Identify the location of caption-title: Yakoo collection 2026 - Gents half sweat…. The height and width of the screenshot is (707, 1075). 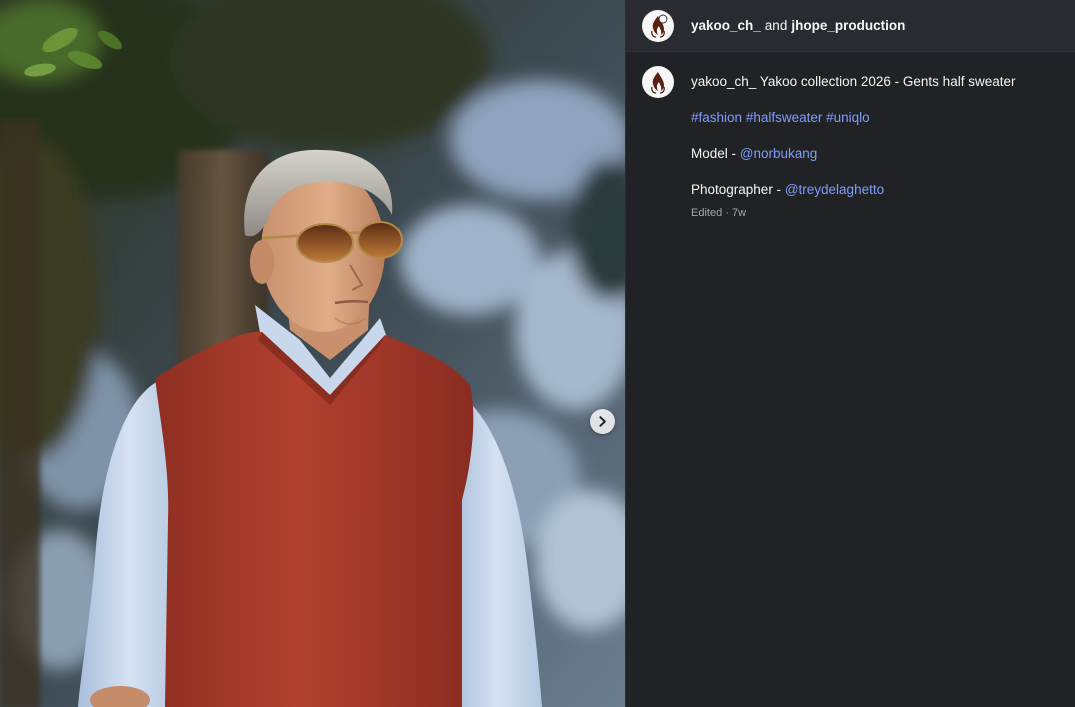
(887, 81).